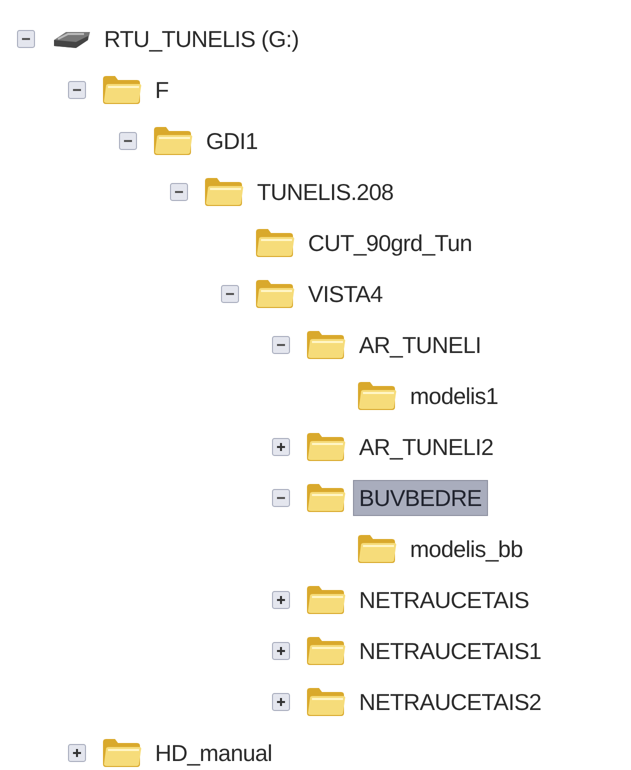 This screenshot has width=631, height=770. I want to click on tree-item: GDI1, so click(232, 141).